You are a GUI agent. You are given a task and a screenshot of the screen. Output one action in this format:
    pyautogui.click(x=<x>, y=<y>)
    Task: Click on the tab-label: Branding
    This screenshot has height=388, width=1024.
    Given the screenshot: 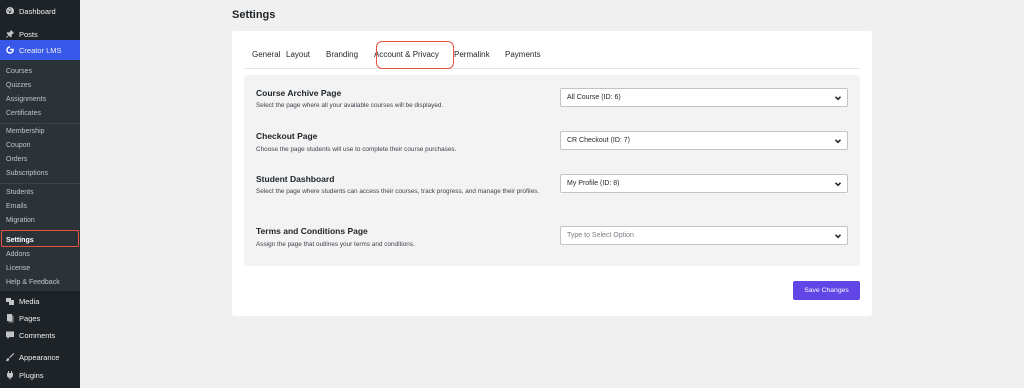 What is the action you would take?
    pyautogui.click(x=342, y=54)
    